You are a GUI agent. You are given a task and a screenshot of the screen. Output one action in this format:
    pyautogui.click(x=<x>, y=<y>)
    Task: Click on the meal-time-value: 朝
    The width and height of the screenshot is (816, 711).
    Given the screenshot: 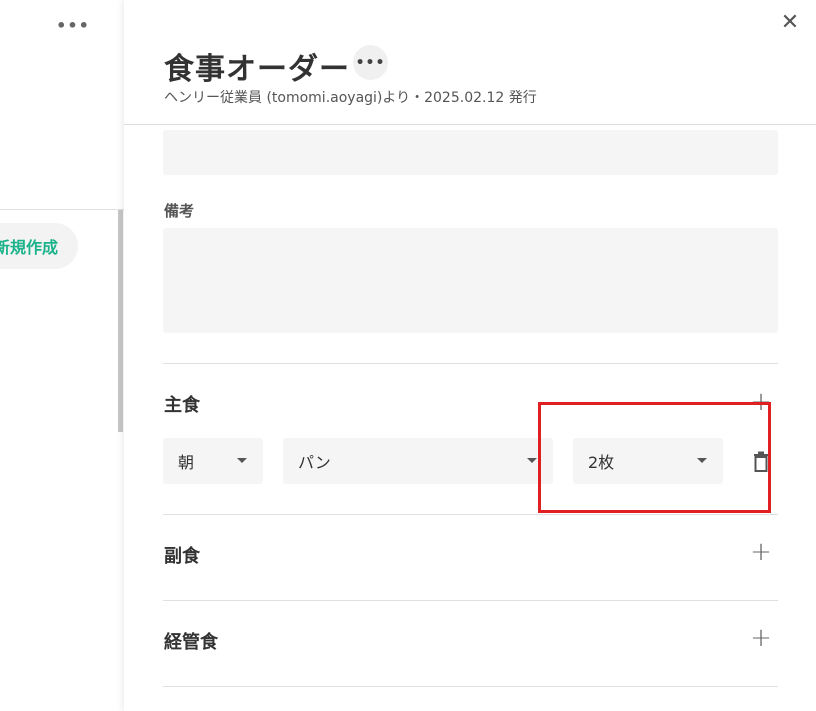 What is the action you would take?
    pyautogui.click(x=186, y=462)
    